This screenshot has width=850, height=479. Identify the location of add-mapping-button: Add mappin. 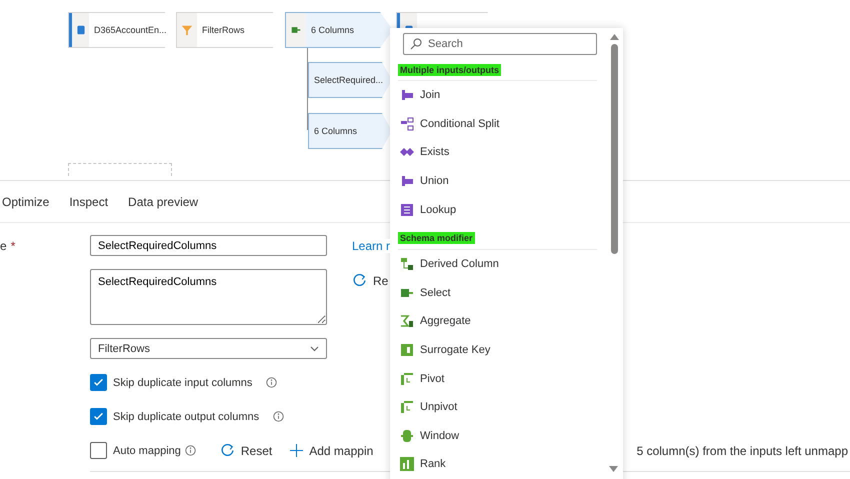
(332, 451).